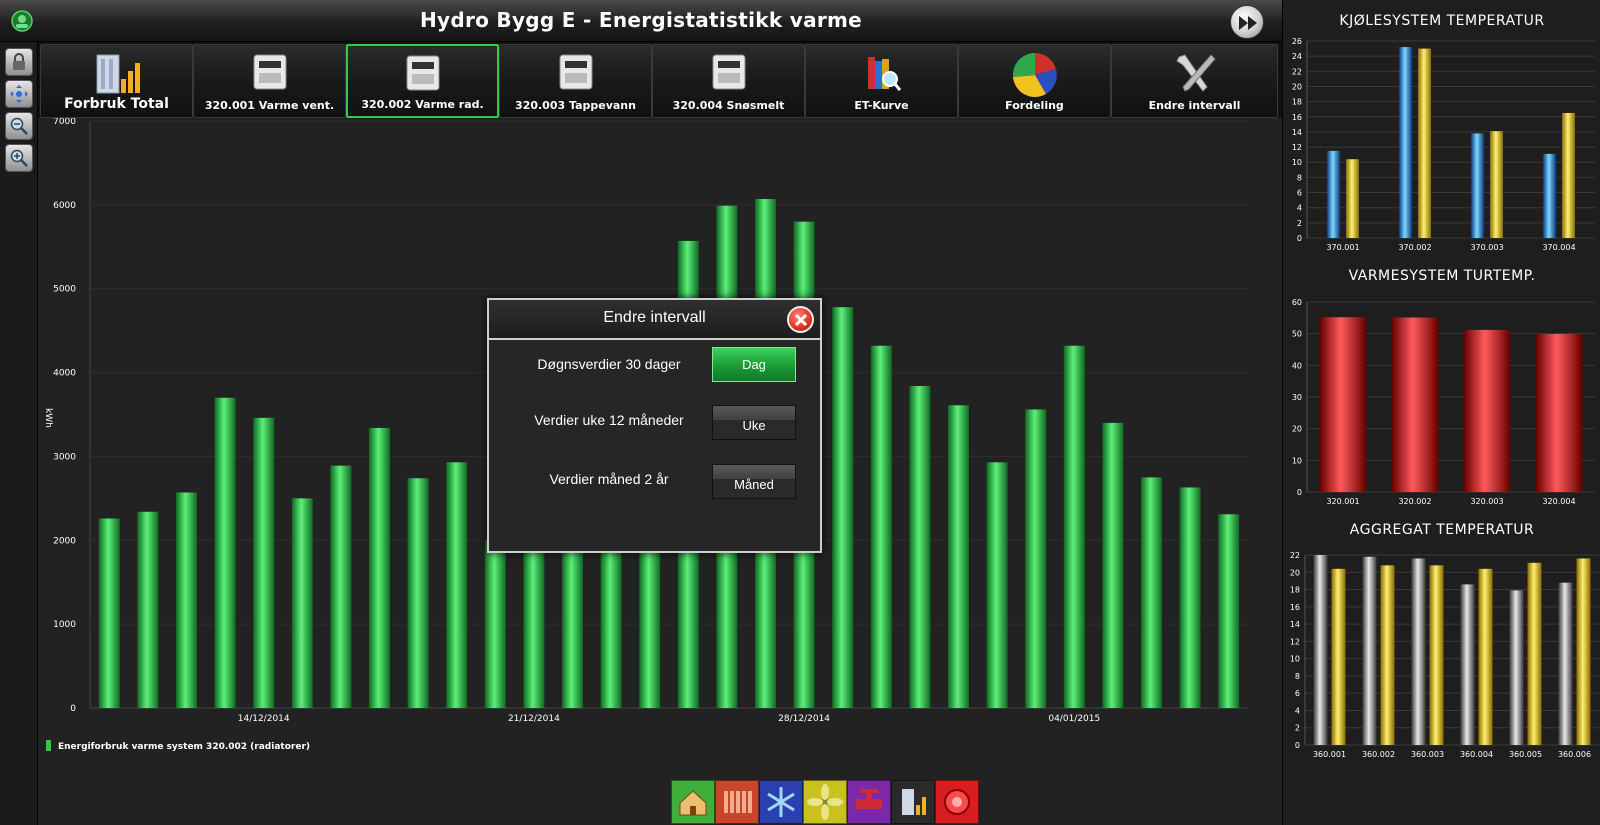 The height and width of the screenshot is (825, 1600). What do you see at coordinates (1034, 105) in the screenshot?
I see `toolbar-label: Fordeling` at bounding box center [1034, 105].